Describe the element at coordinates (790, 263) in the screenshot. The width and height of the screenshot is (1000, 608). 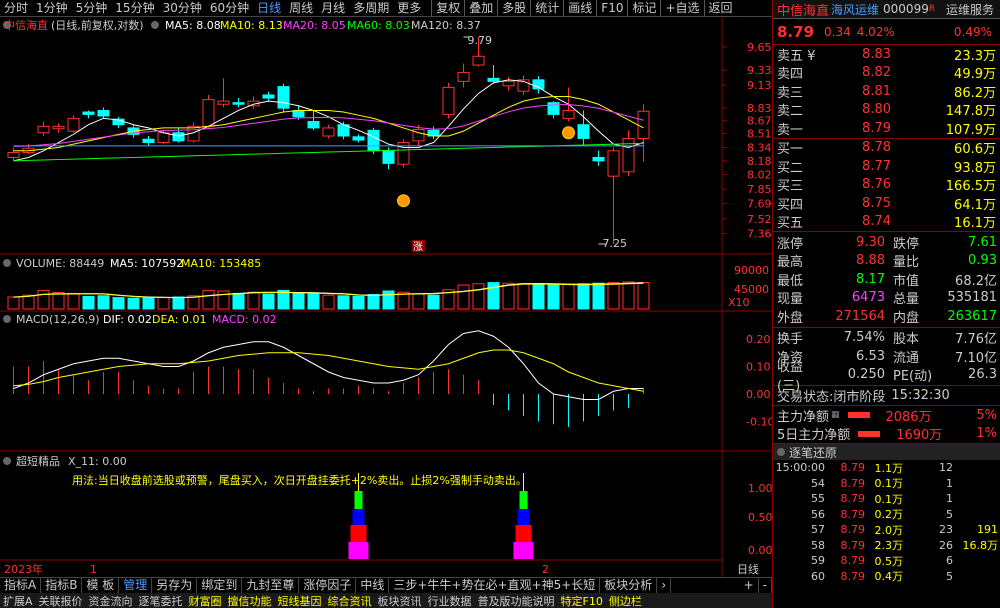
I see `stat-label: 最高` at that location.